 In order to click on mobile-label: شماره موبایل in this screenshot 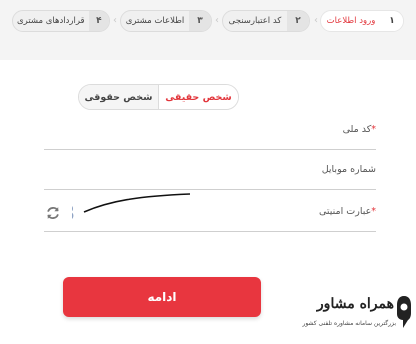, I will do `click(348, 169)`.